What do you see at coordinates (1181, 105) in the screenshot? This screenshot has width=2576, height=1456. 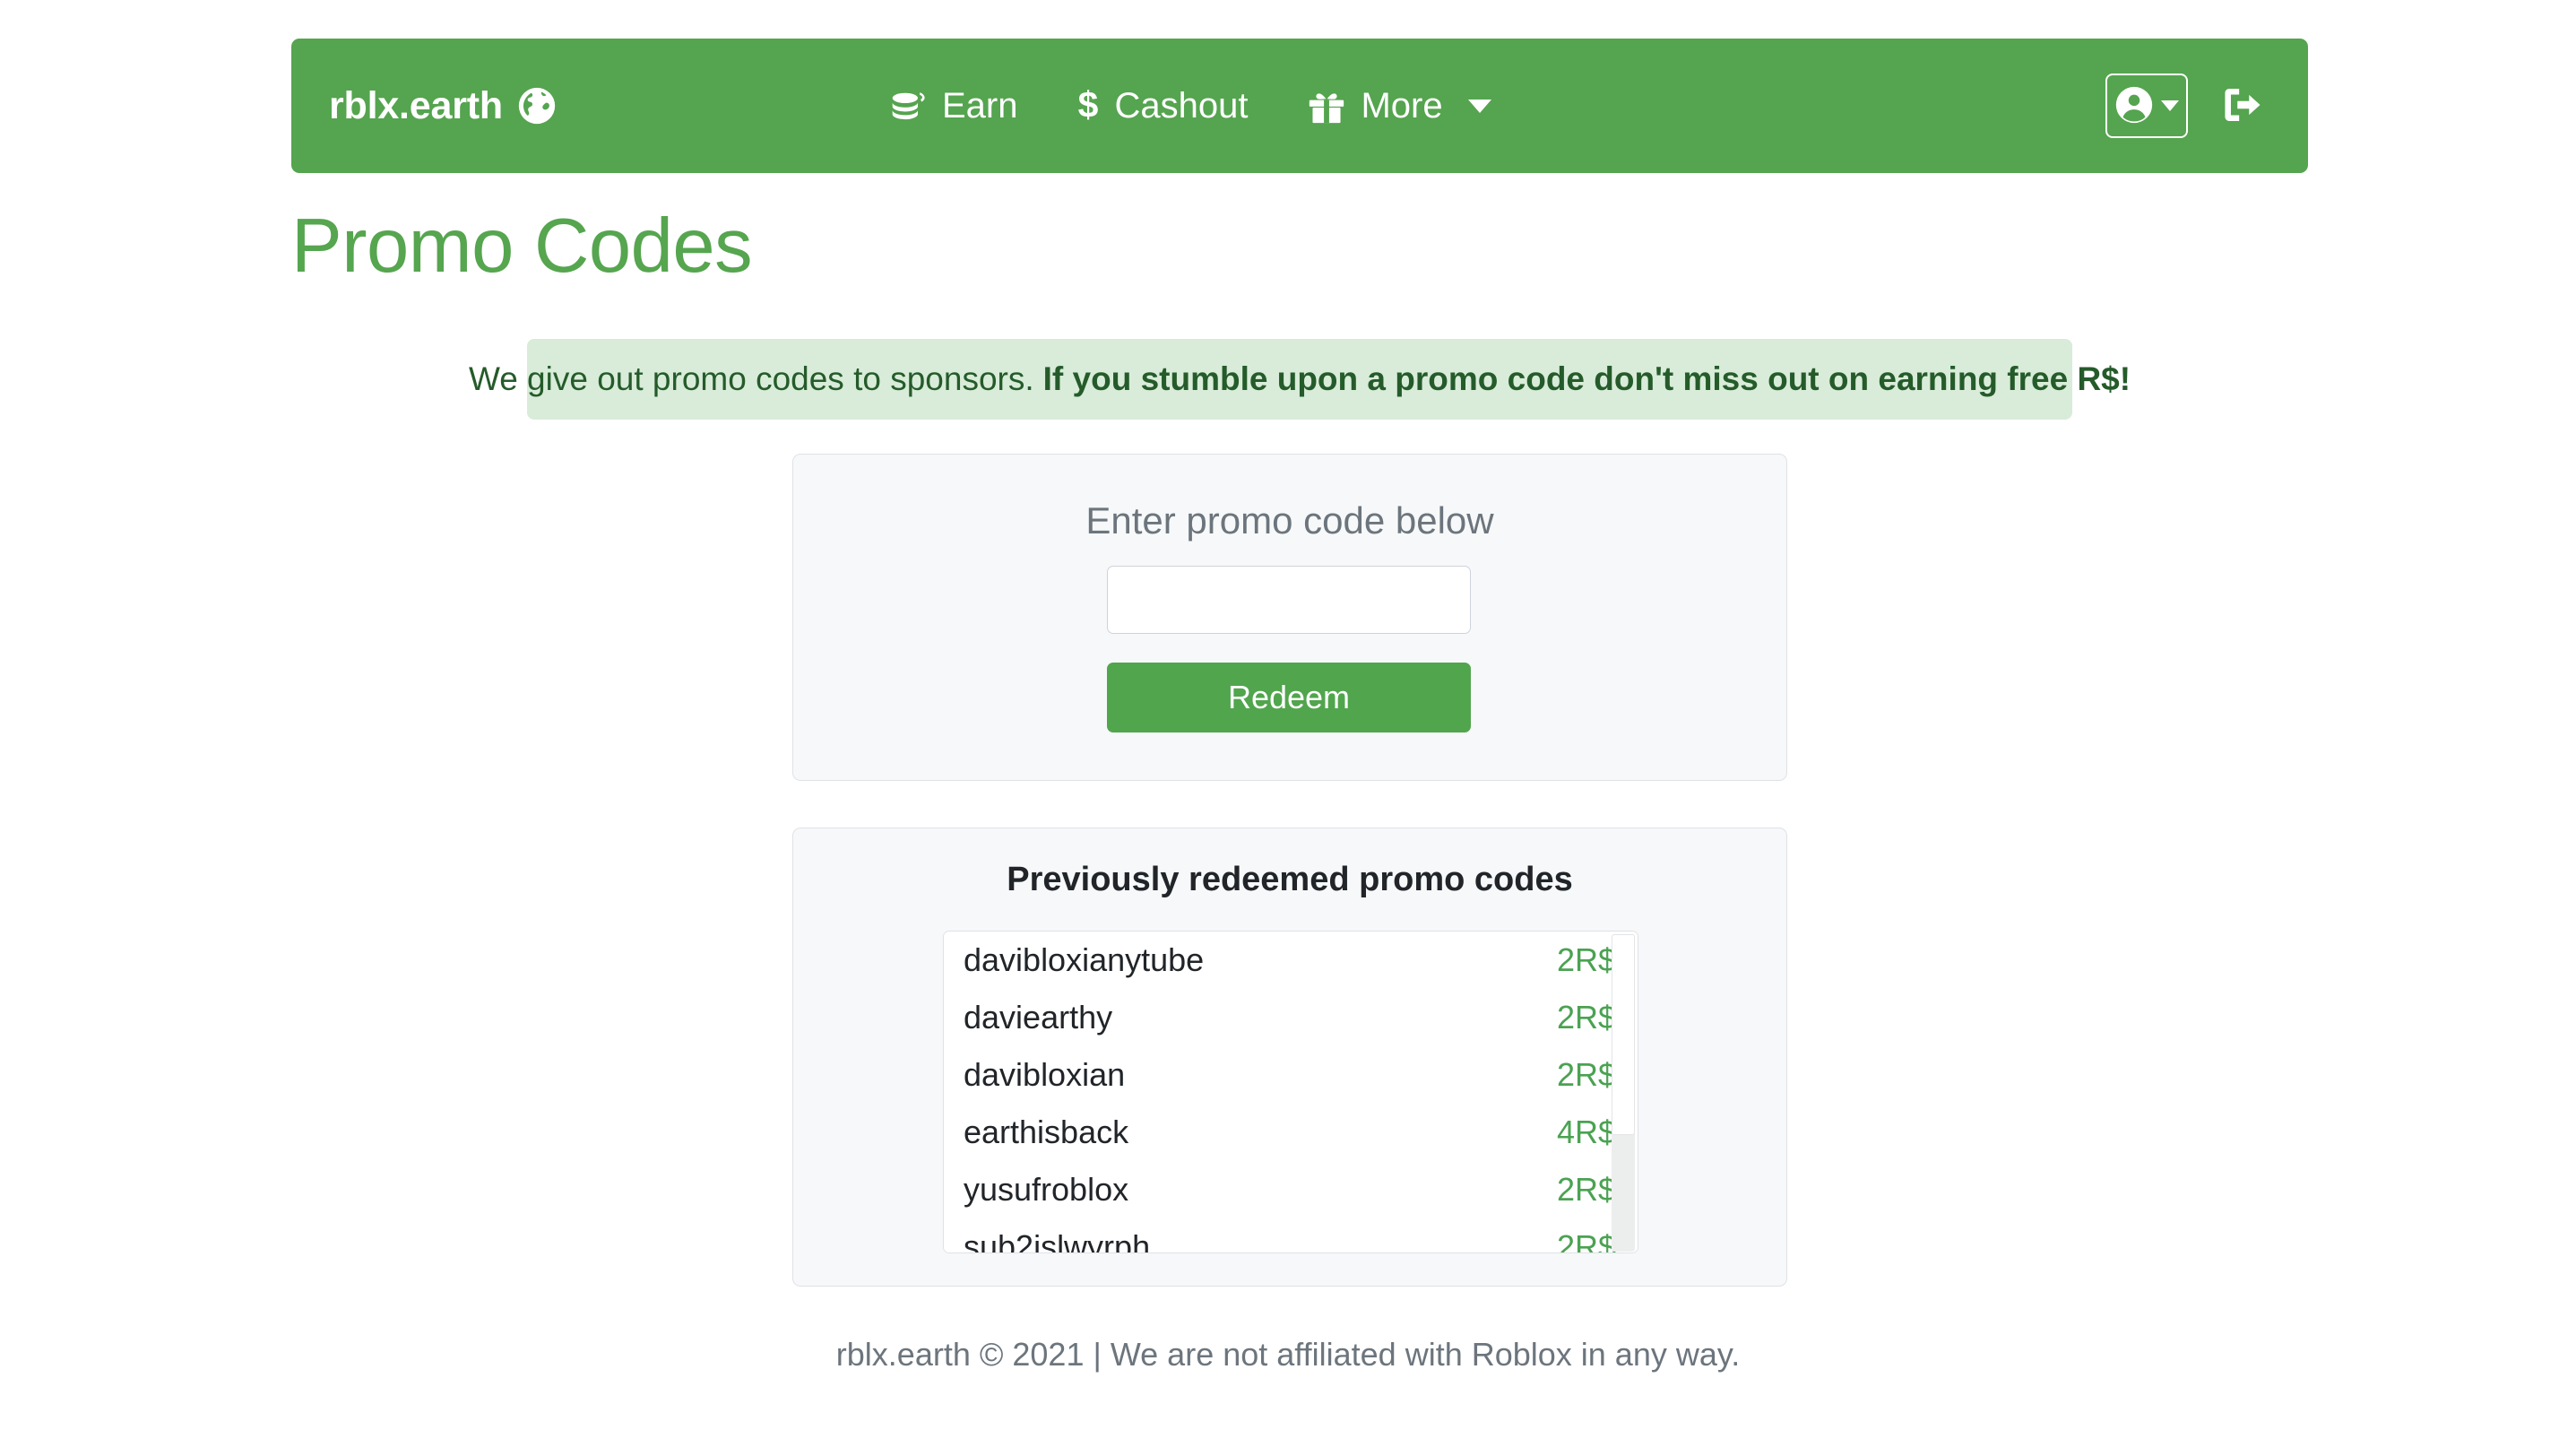 I see `nav-link-cashout-label: Cashout` at bounding box center [1181, 105].